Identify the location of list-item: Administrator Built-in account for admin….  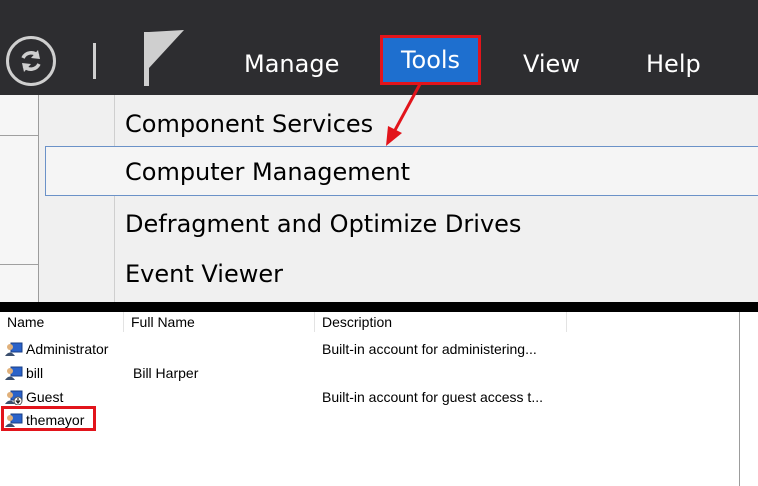
(350, 349).